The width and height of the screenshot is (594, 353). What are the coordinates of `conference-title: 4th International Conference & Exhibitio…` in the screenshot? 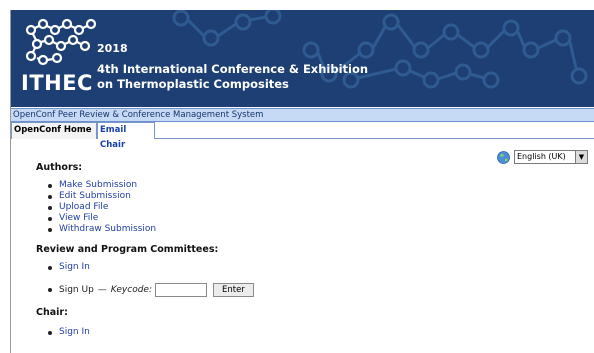 It's located at (232, 77).